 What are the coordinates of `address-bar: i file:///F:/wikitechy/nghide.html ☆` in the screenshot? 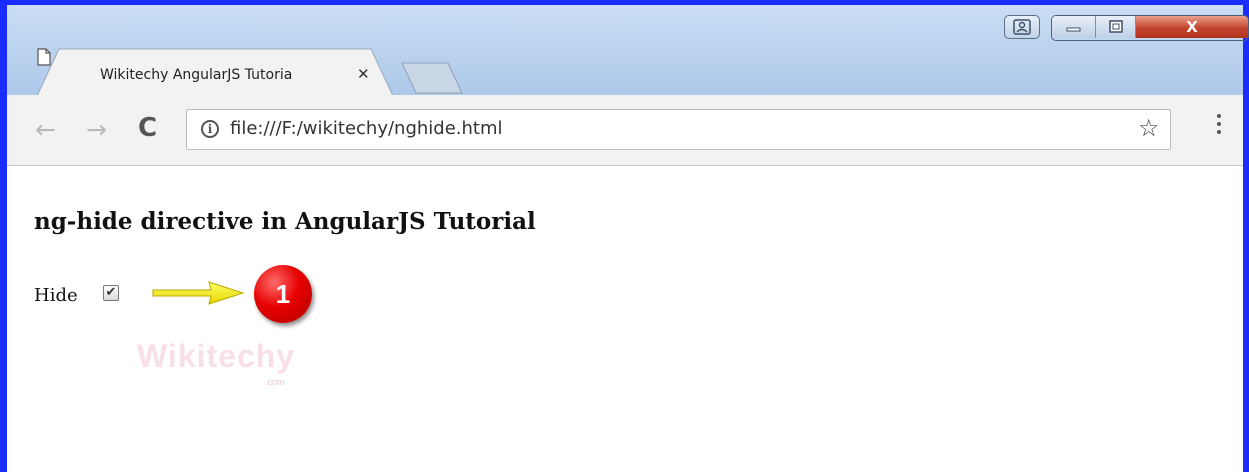 It's located at (678, 129).